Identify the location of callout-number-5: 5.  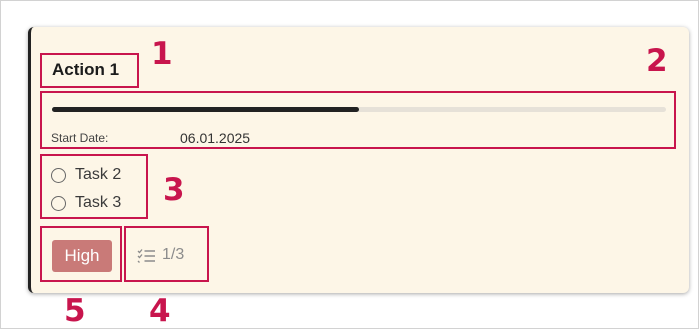
(75, 311).